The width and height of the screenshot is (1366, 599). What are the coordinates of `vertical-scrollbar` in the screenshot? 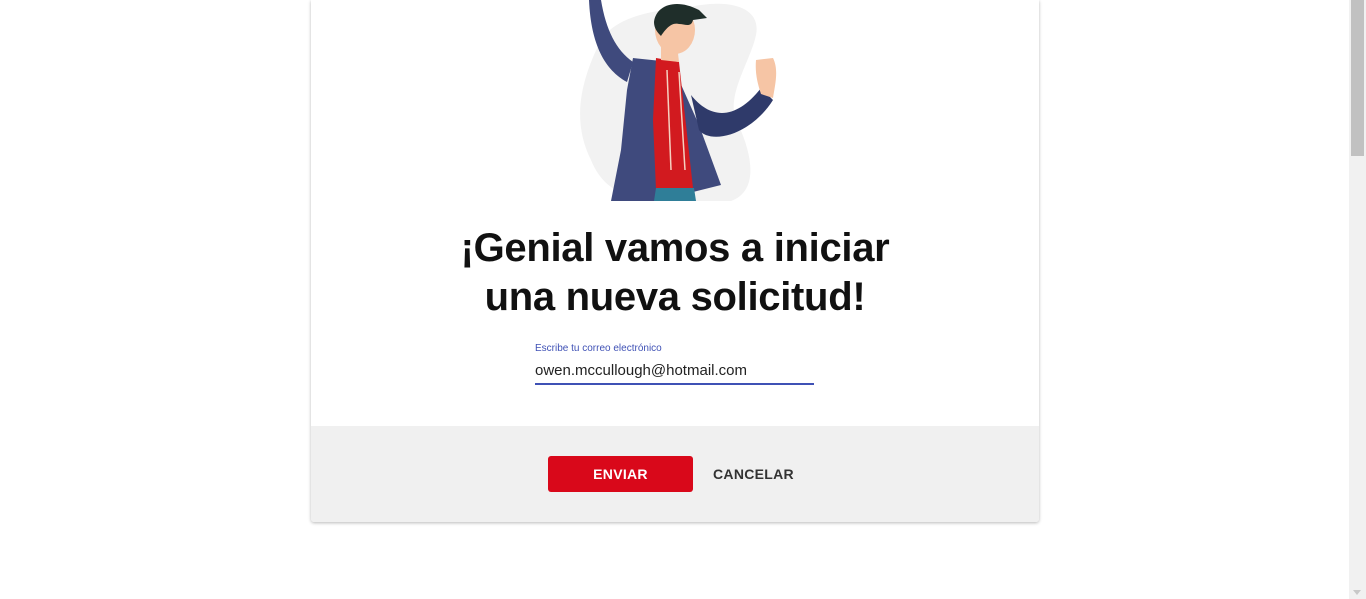 It's located at (1357, 299).